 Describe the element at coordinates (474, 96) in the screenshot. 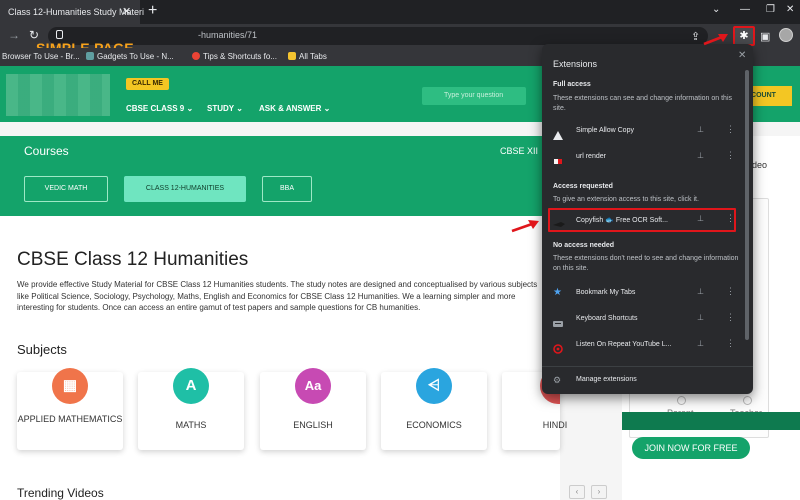

I see `question-search-input: Type your question` at that location.